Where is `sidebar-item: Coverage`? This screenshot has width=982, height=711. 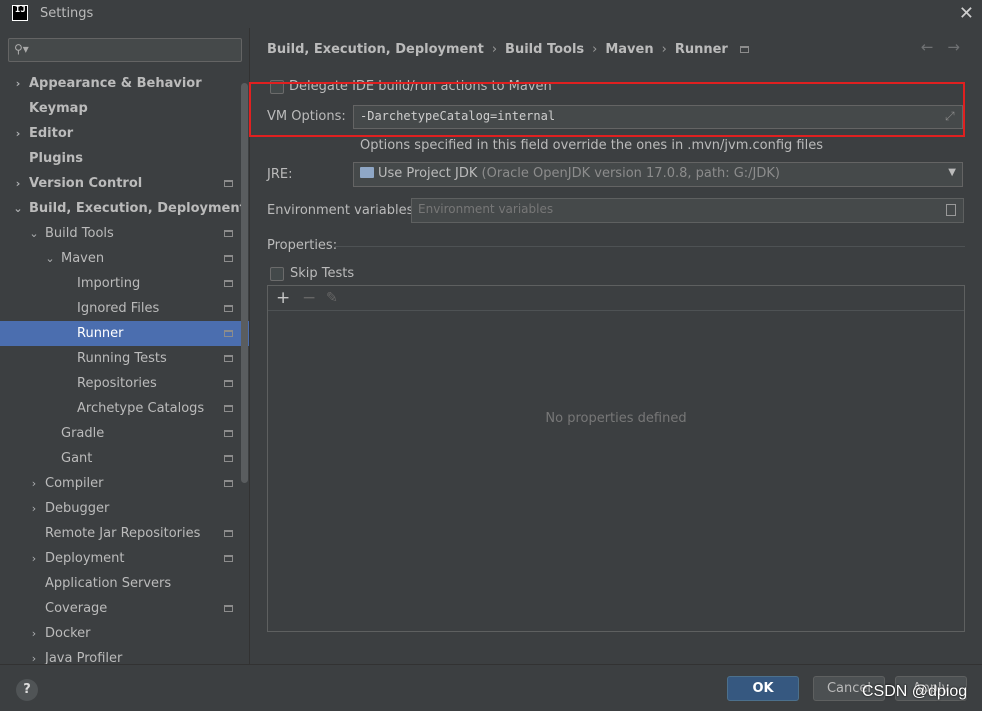
sidebar-item: Coverage is located at coordinates (124, 608).